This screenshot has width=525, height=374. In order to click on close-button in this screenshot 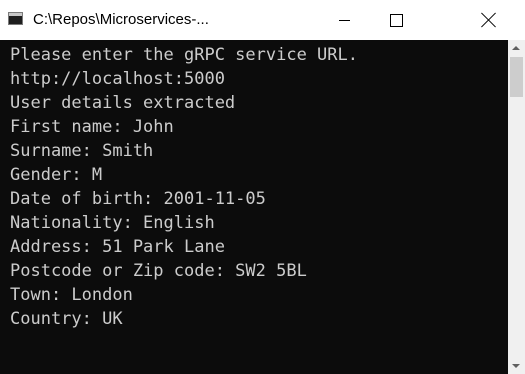, I will do `click(489, 20)`.